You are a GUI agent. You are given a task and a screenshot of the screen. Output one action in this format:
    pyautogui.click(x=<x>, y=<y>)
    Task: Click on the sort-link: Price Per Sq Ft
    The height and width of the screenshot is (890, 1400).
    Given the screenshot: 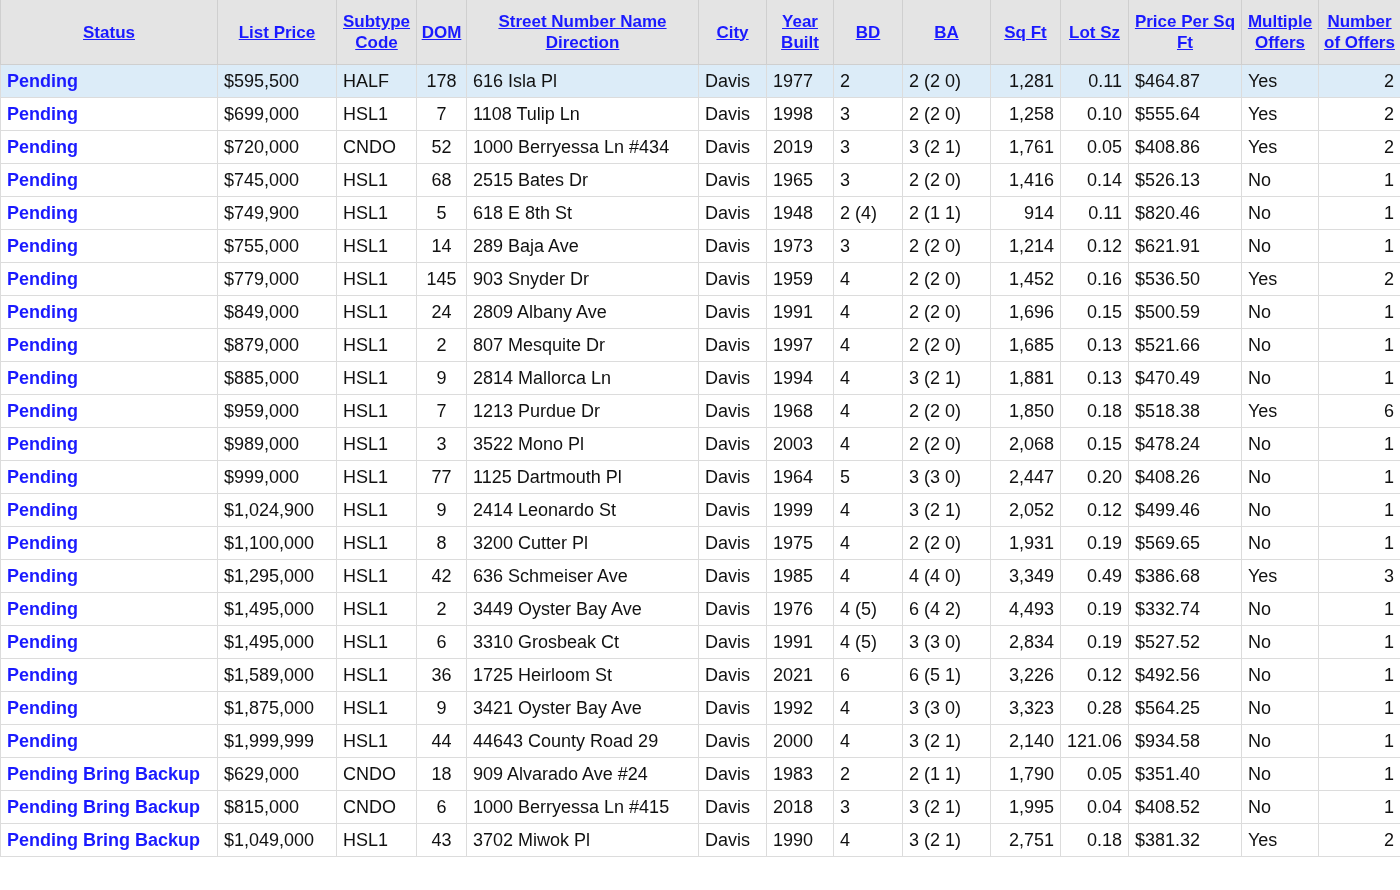 What is the action you would take?
    pyautogui.click(x=1185, y=32)
    